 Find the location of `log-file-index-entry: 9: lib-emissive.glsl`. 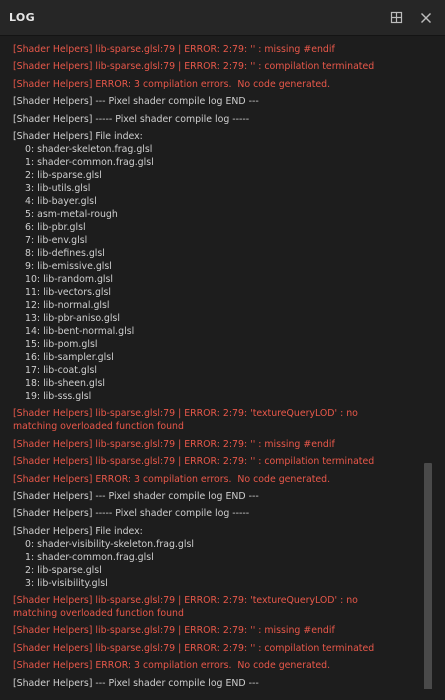

log-file-index-entry: 9: lib-emissive.glsl is located at coordinates (68, 266).